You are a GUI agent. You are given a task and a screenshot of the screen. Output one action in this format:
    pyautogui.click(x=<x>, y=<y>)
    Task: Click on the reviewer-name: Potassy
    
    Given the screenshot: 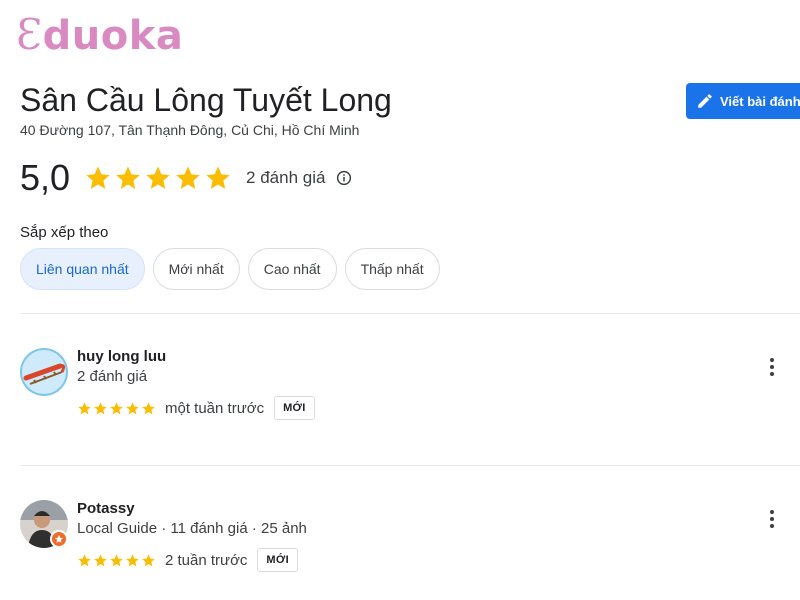 What is the action you would take?
    pyautogui.click(x=106, y=508)
    